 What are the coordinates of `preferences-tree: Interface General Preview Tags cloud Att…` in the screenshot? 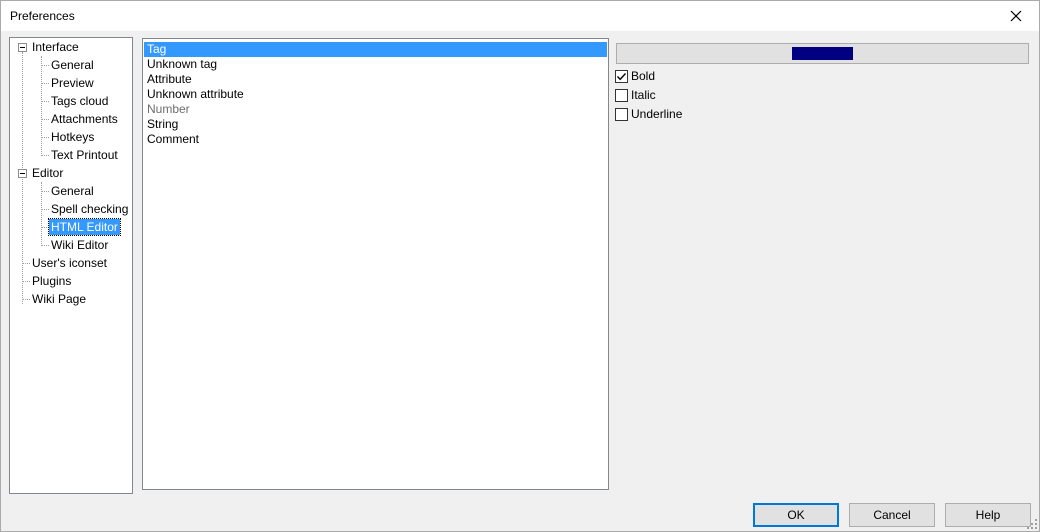 It's located at (71, 265).